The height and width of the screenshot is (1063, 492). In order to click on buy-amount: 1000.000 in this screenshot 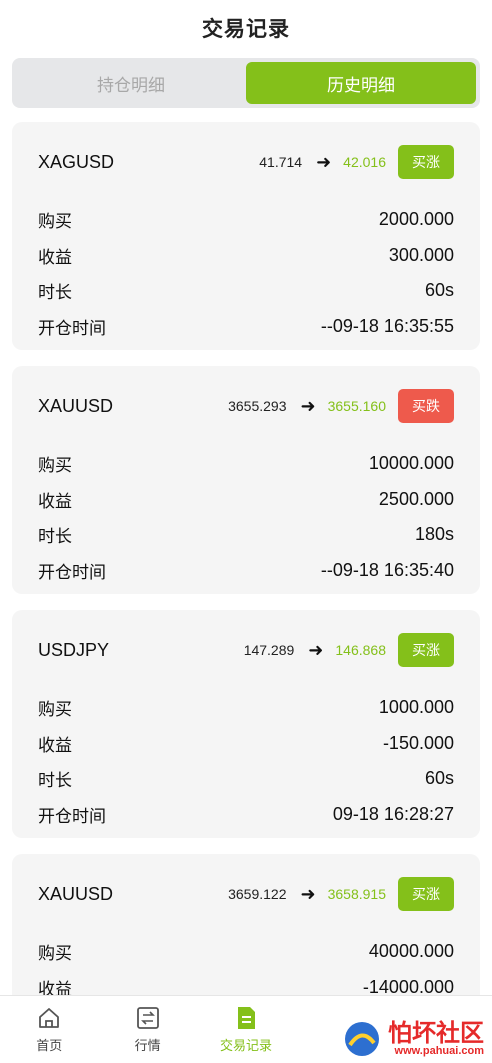, I will do `click(416, 707)`.